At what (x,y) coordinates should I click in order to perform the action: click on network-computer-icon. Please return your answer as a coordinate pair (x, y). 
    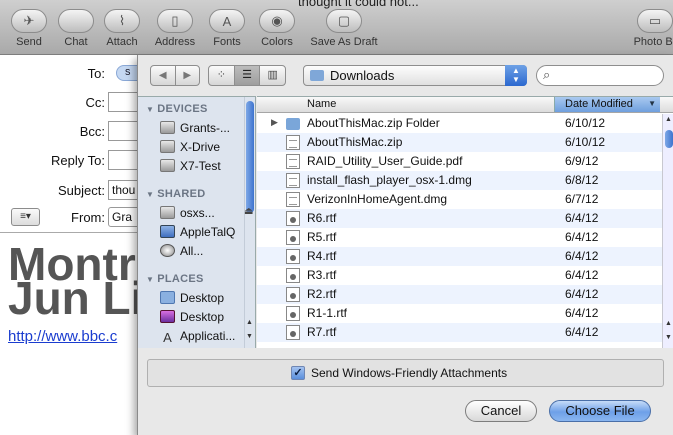
    Looking at the image, I should click on (167, 231).